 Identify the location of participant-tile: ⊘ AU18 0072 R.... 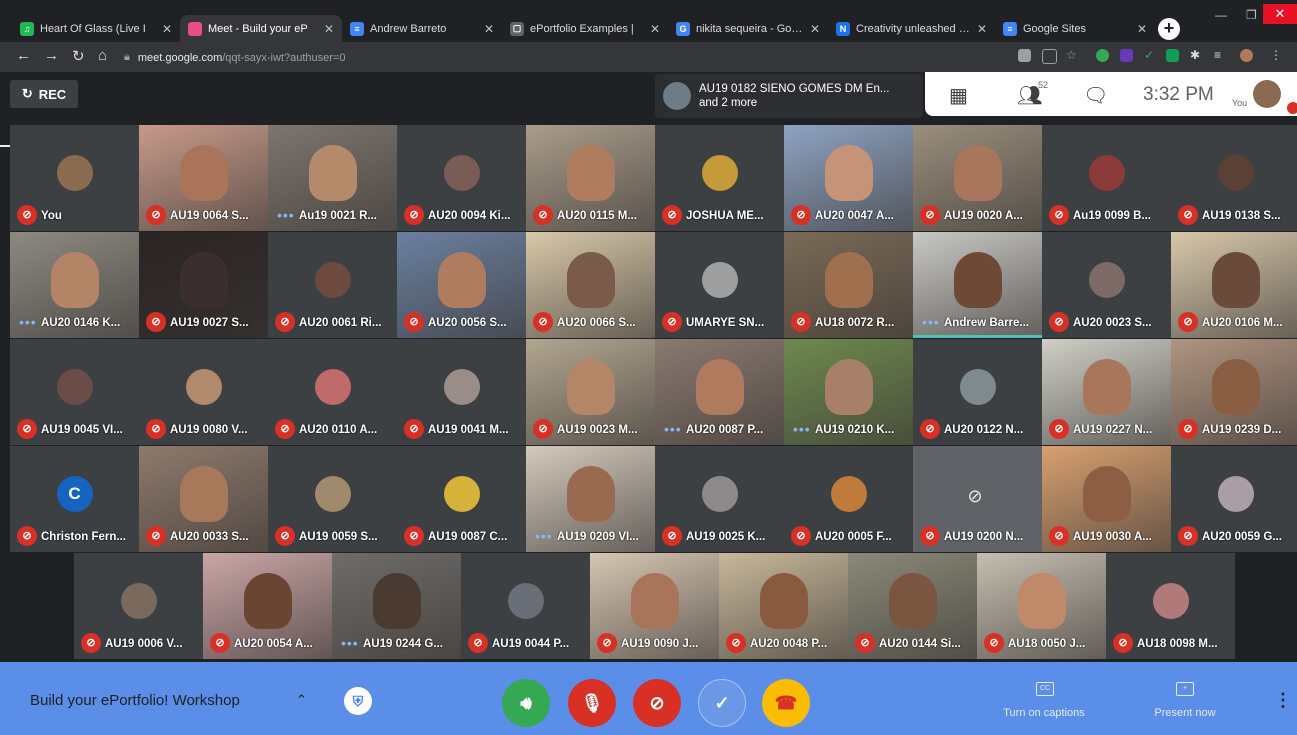
(848, 285).